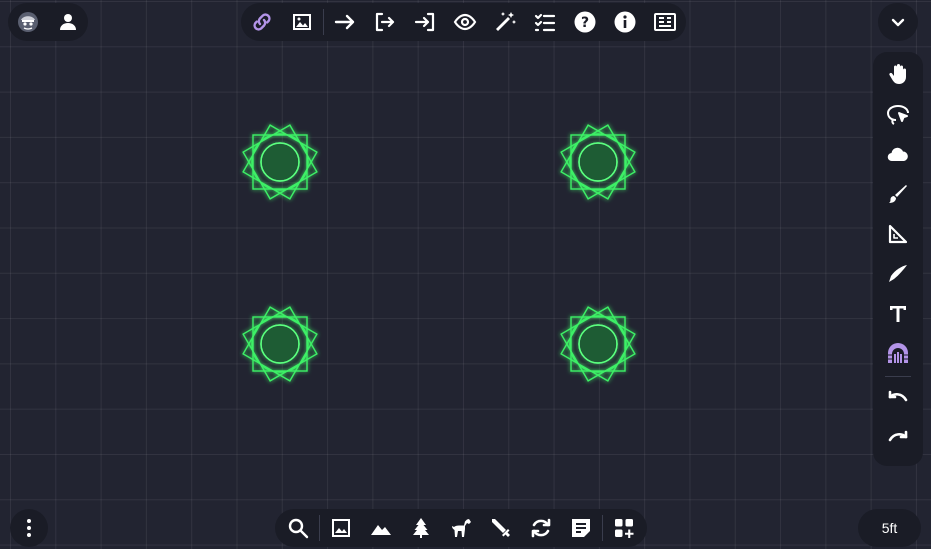 This screenshot has width=931, height=549. What do you see at coordinates (665, 22) in the screenshot?
I see `notes-icon` at bounding box center [665, 22].